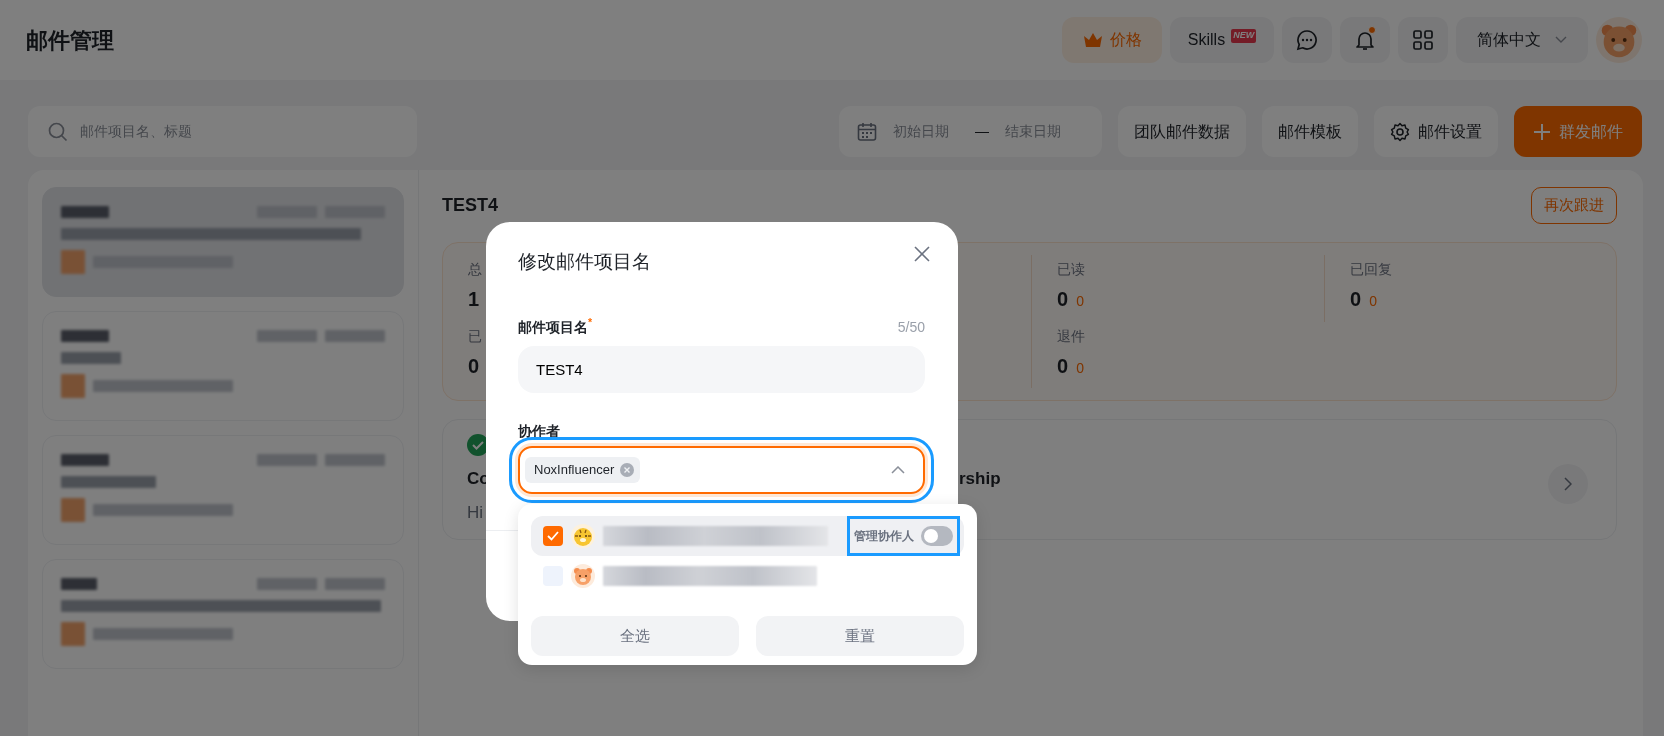 The image size is (1664, 736). Describe the element at coordinates (922, 254) in the screenshot. I see `close-icon` at that location.